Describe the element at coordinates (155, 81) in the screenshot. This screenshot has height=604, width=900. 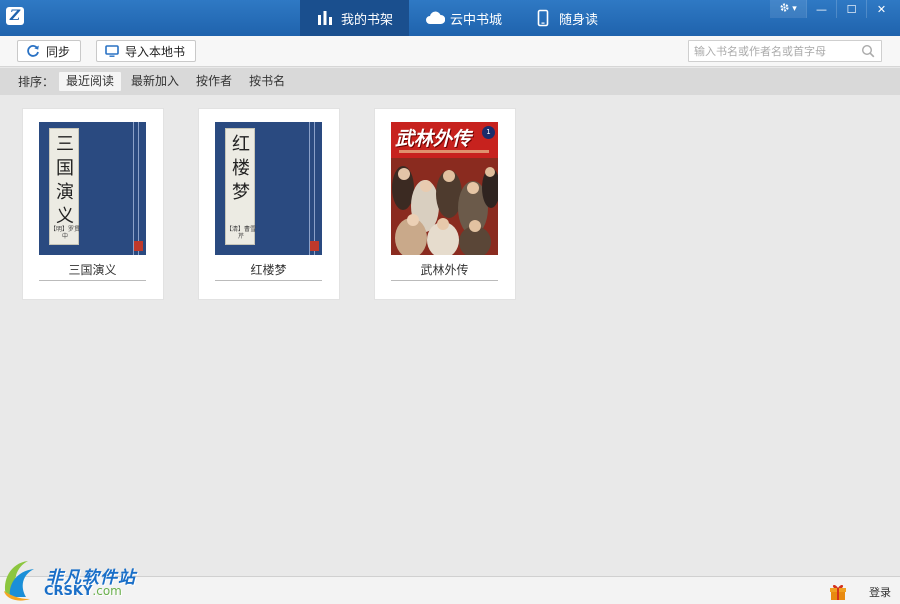
I see `sort-newest-added: 最新加入` at that location.